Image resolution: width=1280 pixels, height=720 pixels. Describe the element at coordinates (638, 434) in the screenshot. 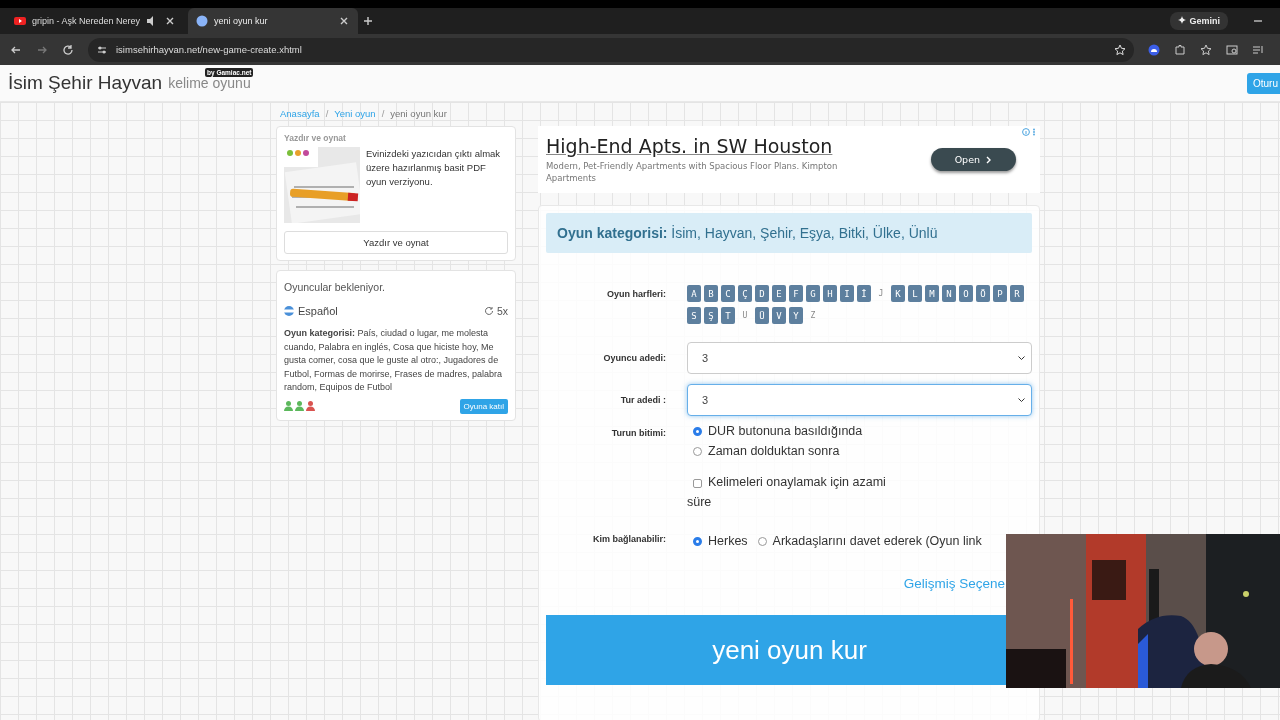

I see `field-label: Turun bitimi:` at that location.